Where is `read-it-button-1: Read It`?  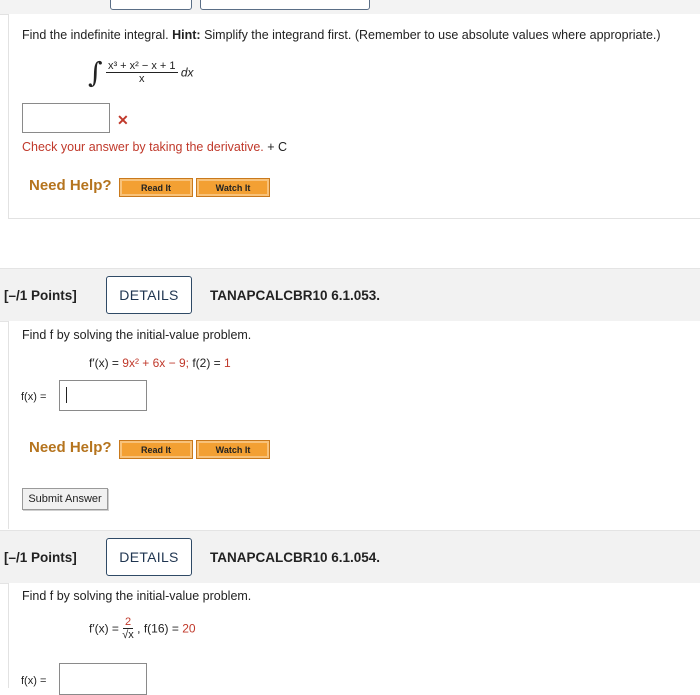
read-it-button-1: Read It is located at coordinates (156, 187).